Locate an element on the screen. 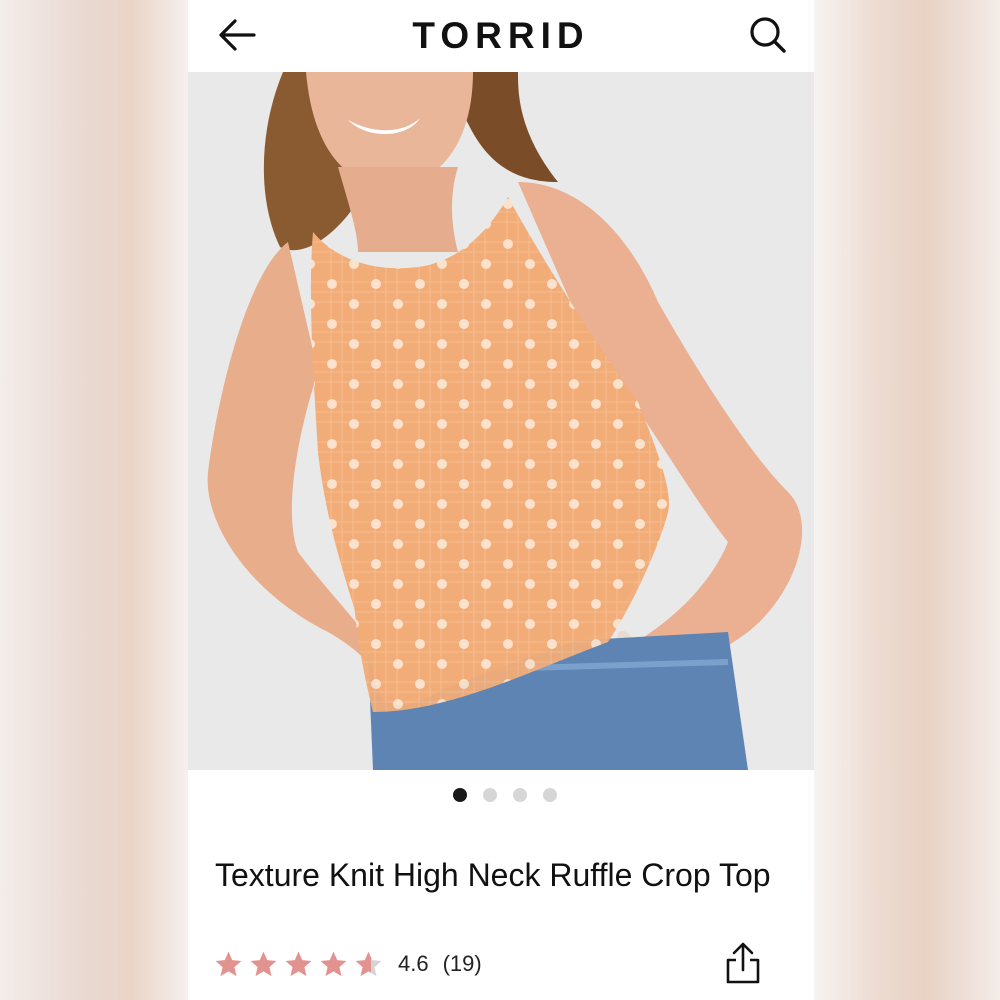  search-icon is located at coordinates (768, 35).